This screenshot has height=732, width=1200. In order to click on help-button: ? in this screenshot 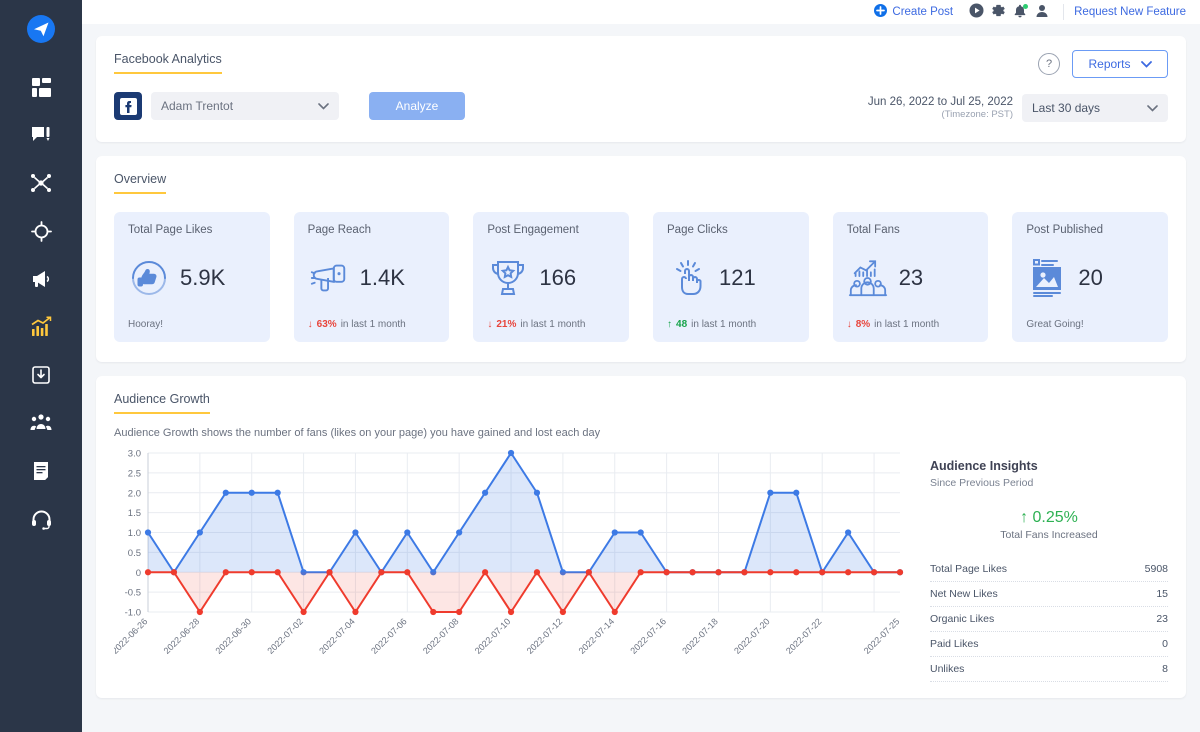, I will do `click(1049, 64)`.